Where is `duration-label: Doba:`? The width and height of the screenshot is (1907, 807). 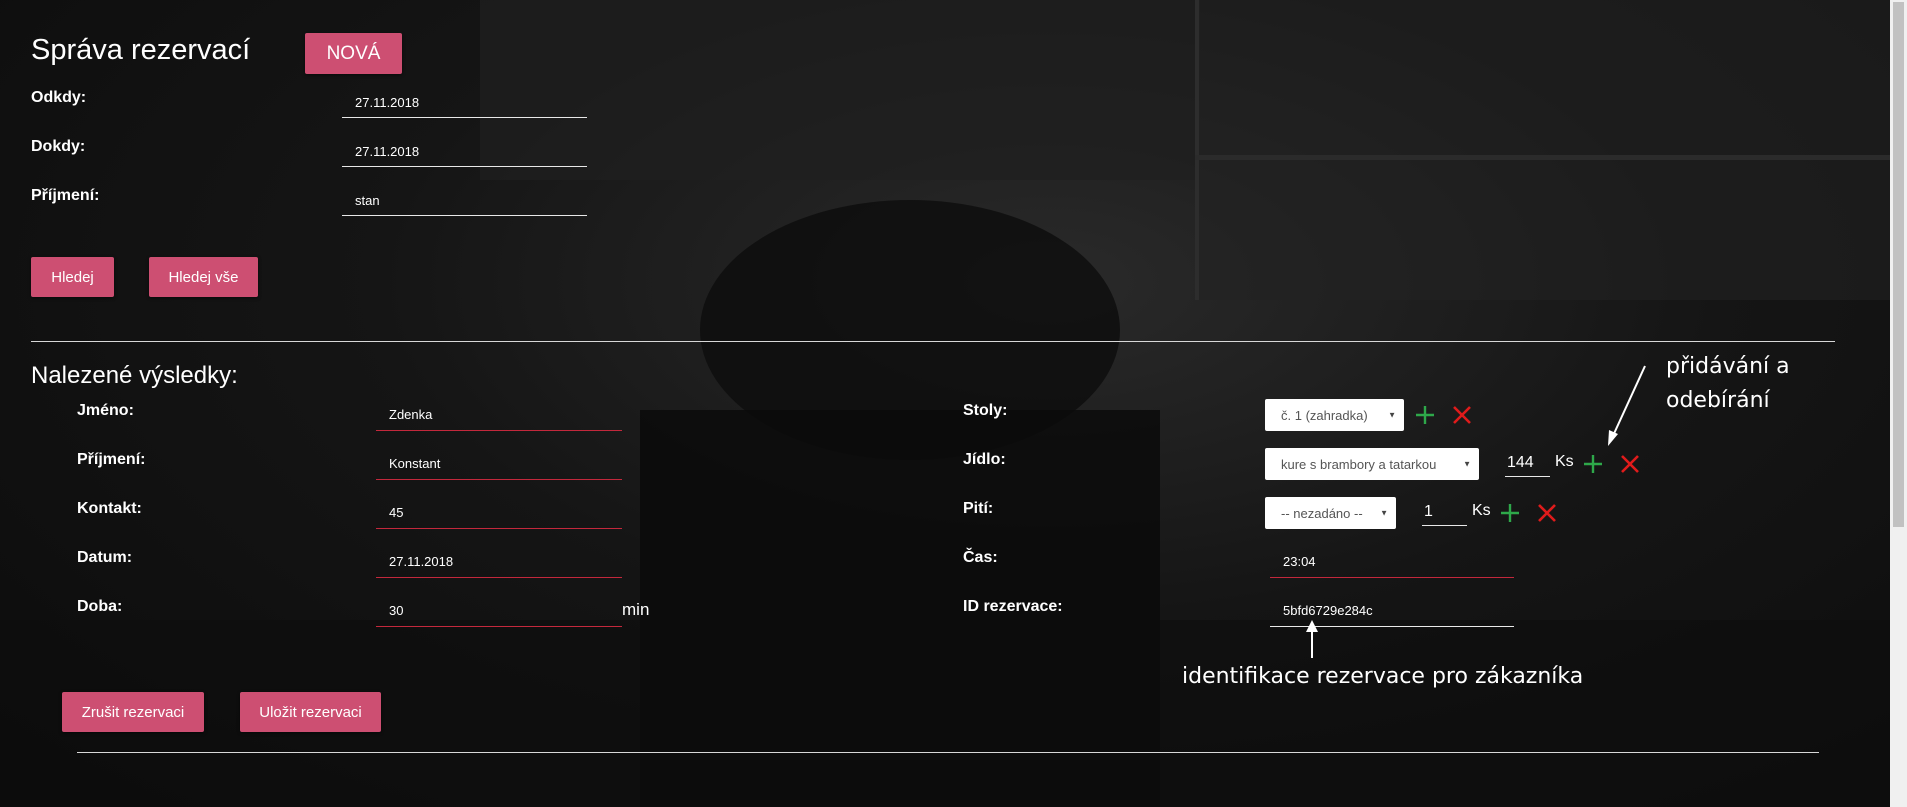 duration-label: Doba: is located at coordinates (100, 606).